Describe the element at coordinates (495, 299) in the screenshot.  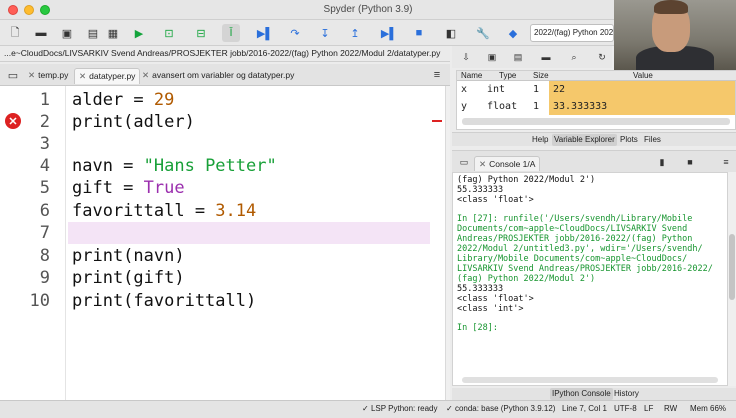
I see `console-line: <class 'float'>` at that location.